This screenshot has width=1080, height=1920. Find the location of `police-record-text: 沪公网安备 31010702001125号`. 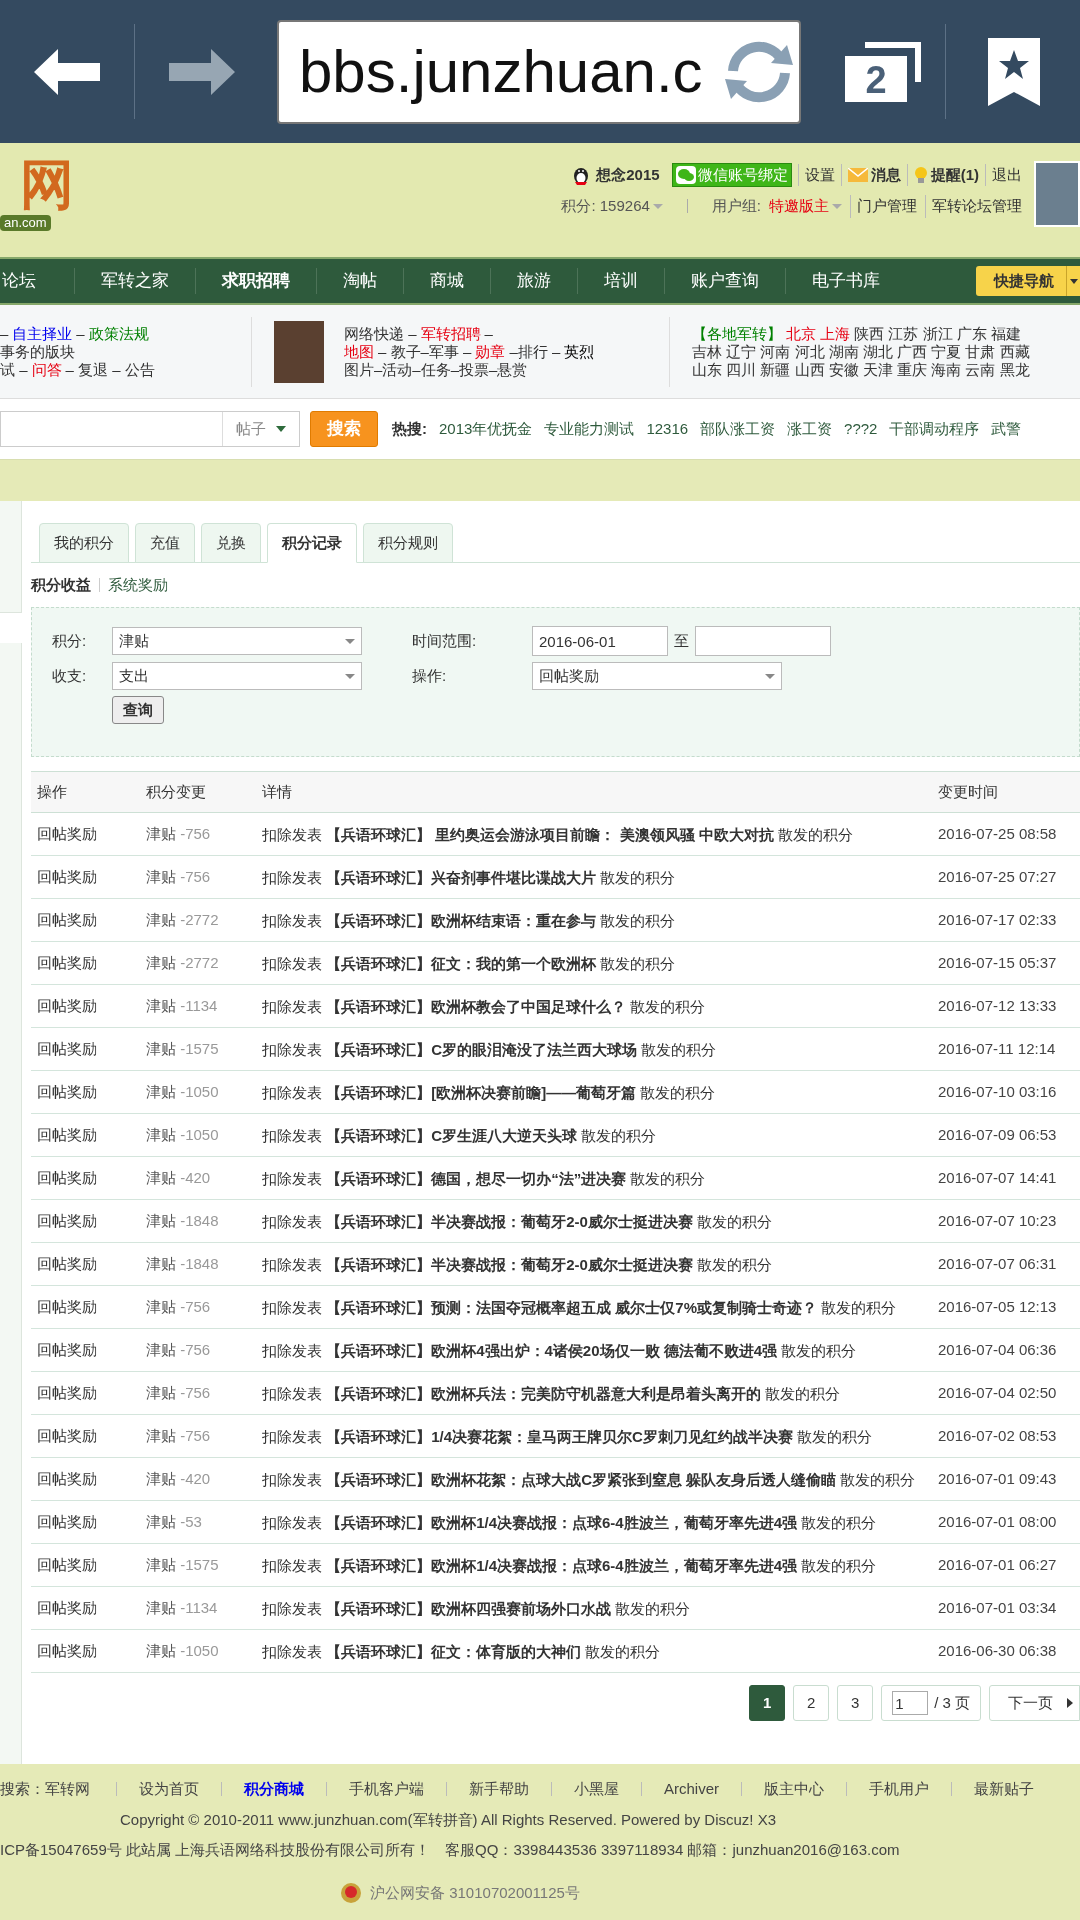

police-record-text: 沪公网安备 31010702001125号 is located at coordinates (475, 1892).